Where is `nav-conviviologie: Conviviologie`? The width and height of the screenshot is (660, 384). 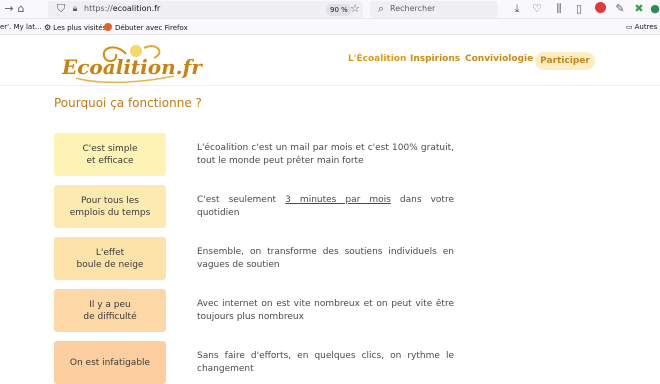 nav-conviviologie: Conviviologie is located at coordinates (499, 59).